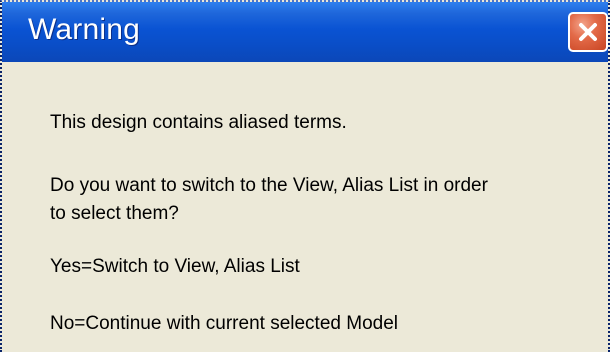 The height and width of the screenshot is (352, 610). What do you see at coordinates (224, 323) in the screenshot?
I see `message-line-no-option: No=Continue with current selected Model` at bounding box center [224, 323].